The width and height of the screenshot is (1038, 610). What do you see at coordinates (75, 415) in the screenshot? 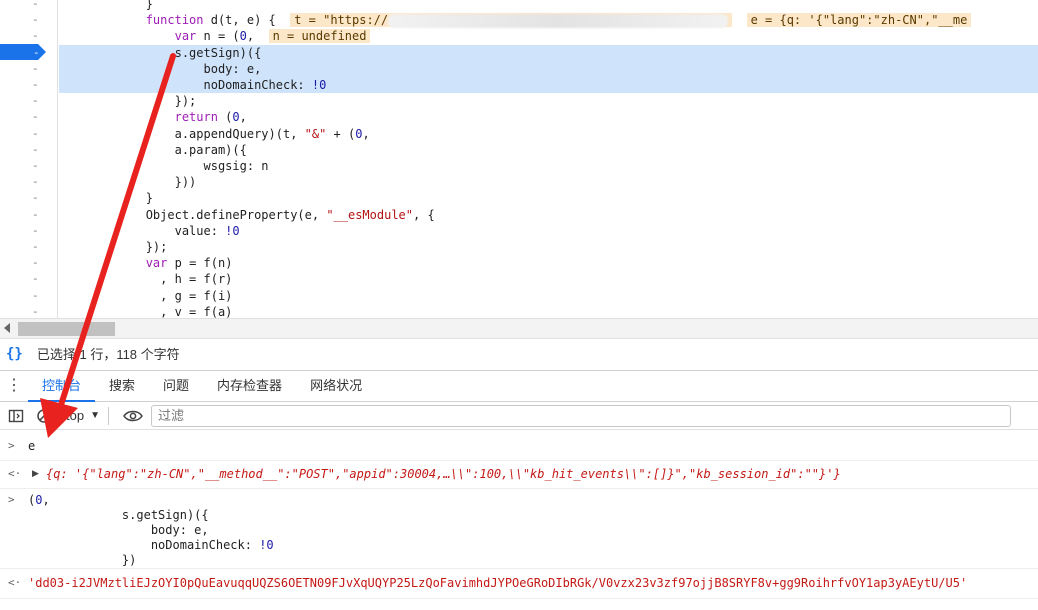
I see `context-selector: top` at bounding box center [75, 415].